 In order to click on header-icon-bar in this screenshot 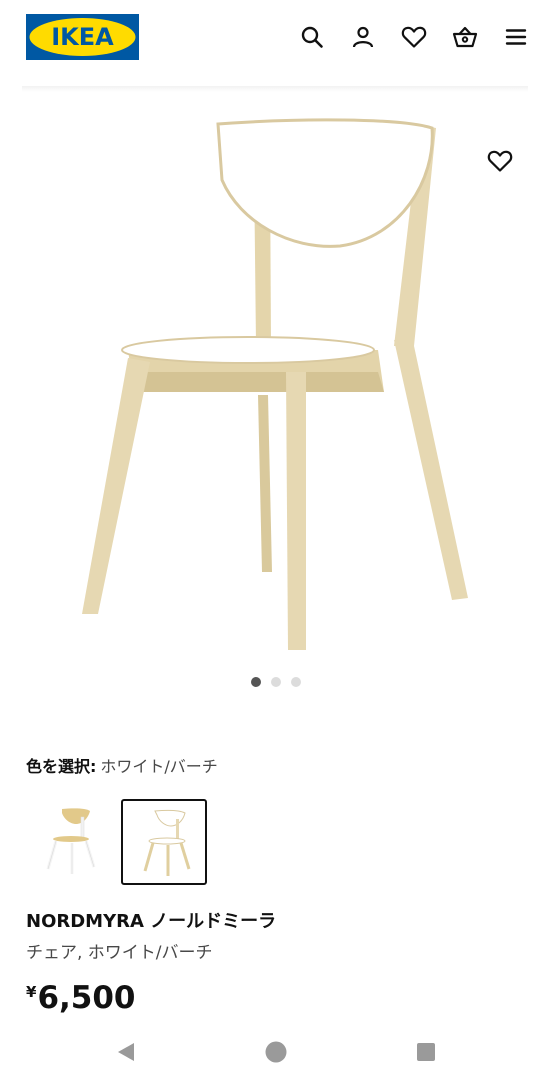, I will do `click(405, 37)`.